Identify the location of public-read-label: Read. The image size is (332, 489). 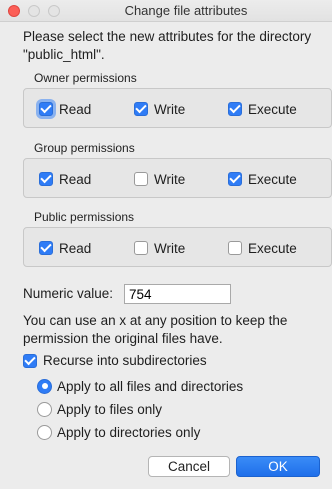
(75, 248).